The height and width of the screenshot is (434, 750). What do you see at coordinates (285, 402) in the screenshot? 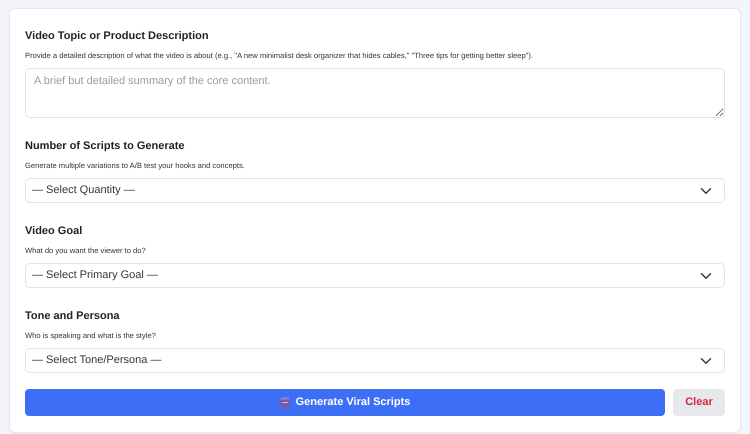
I see `clapperboard-icon` at bounding box center [285, 402].